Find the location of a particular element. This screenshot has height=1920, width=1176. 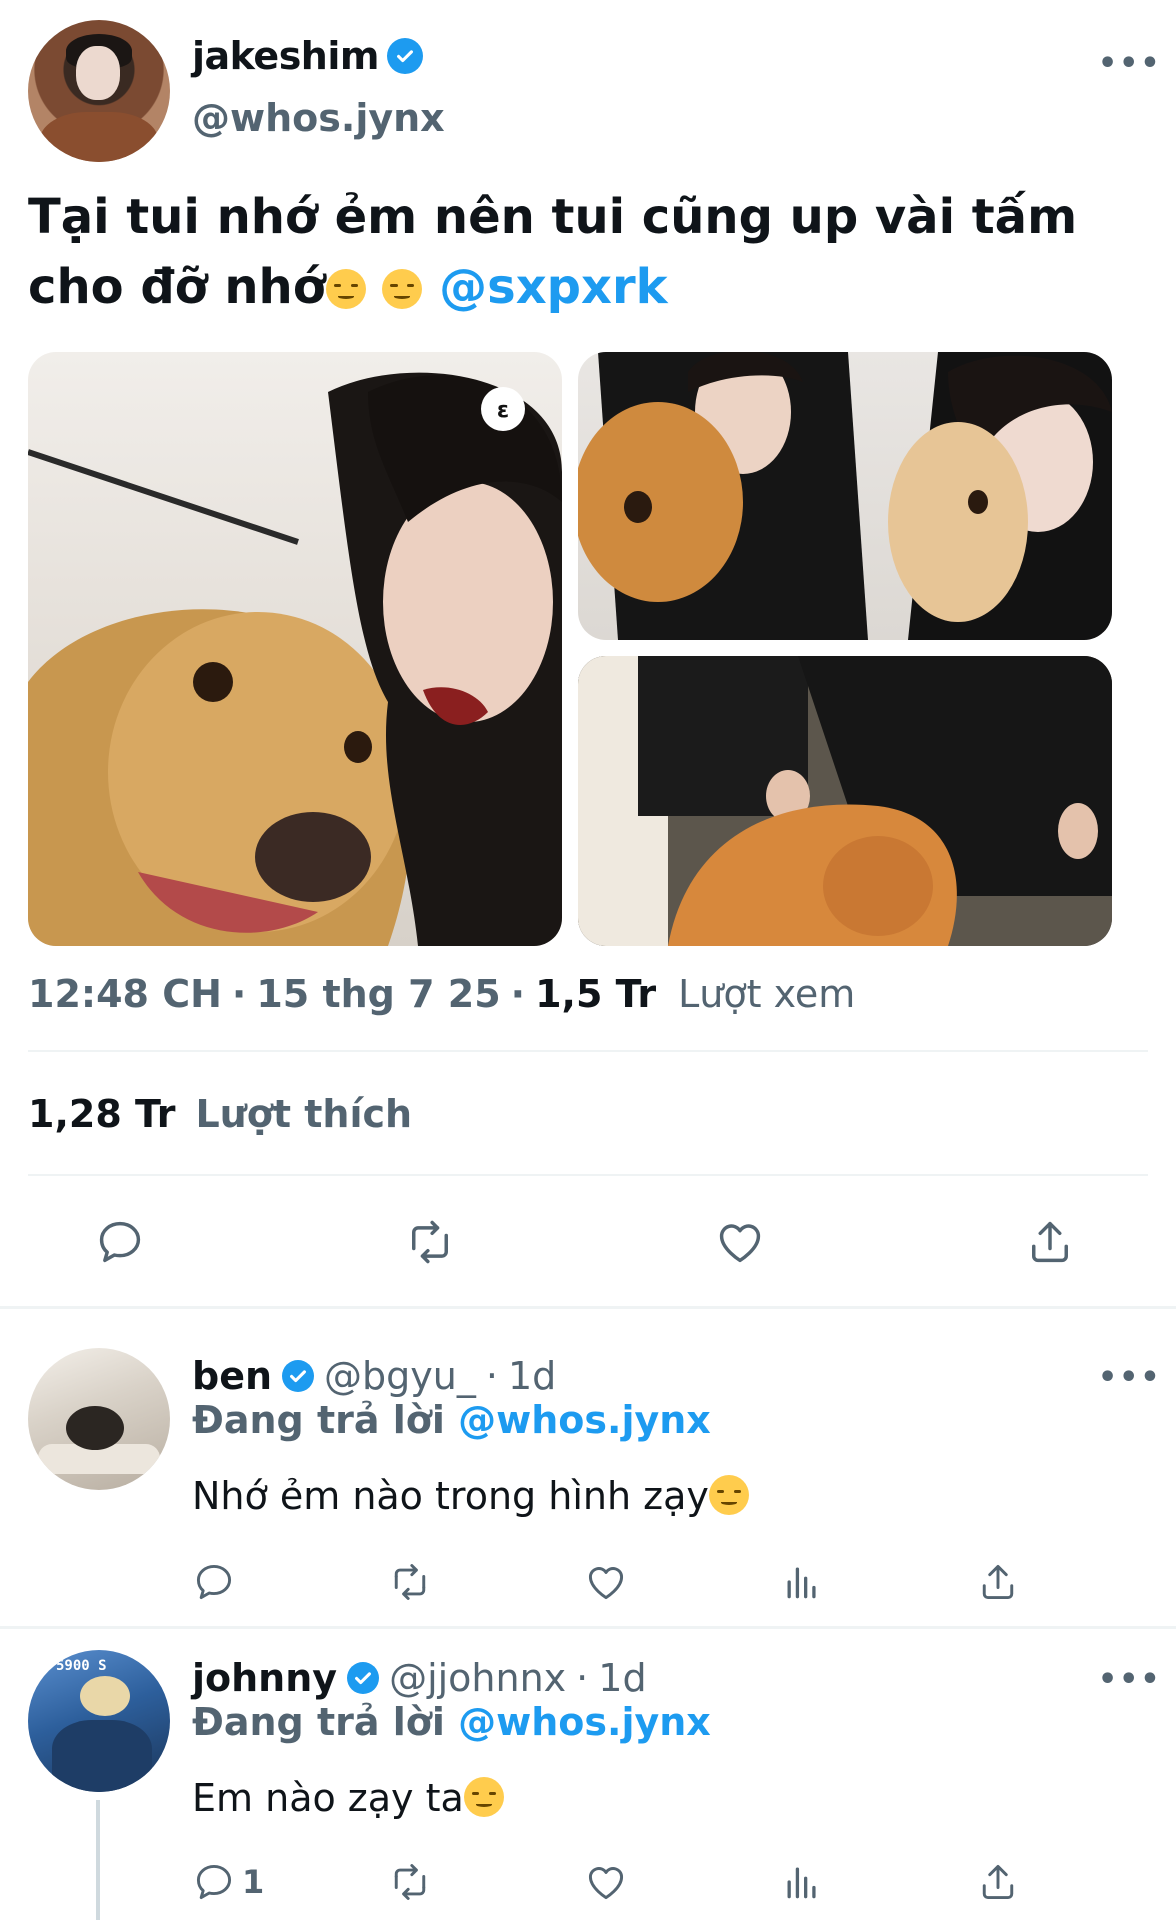

thread-divider is located at coordinates (588, 1307).